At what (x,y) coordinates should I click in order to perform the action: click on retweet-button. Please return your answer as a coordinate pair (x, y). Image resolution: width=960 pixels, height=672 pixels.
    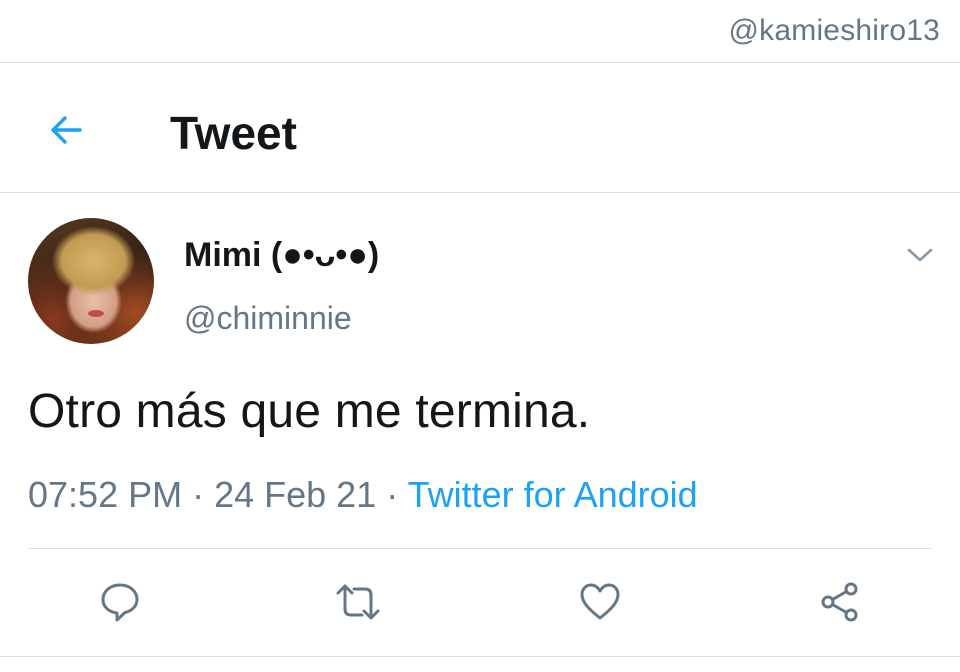
    Looking at the image, I should click on (358, 602).